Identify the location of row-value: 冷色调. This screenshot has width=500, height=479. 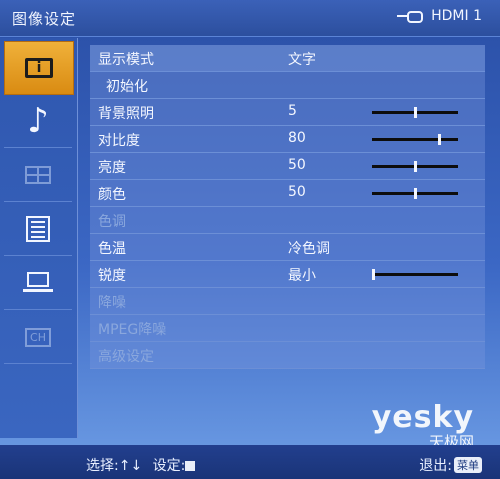
(309, 249).